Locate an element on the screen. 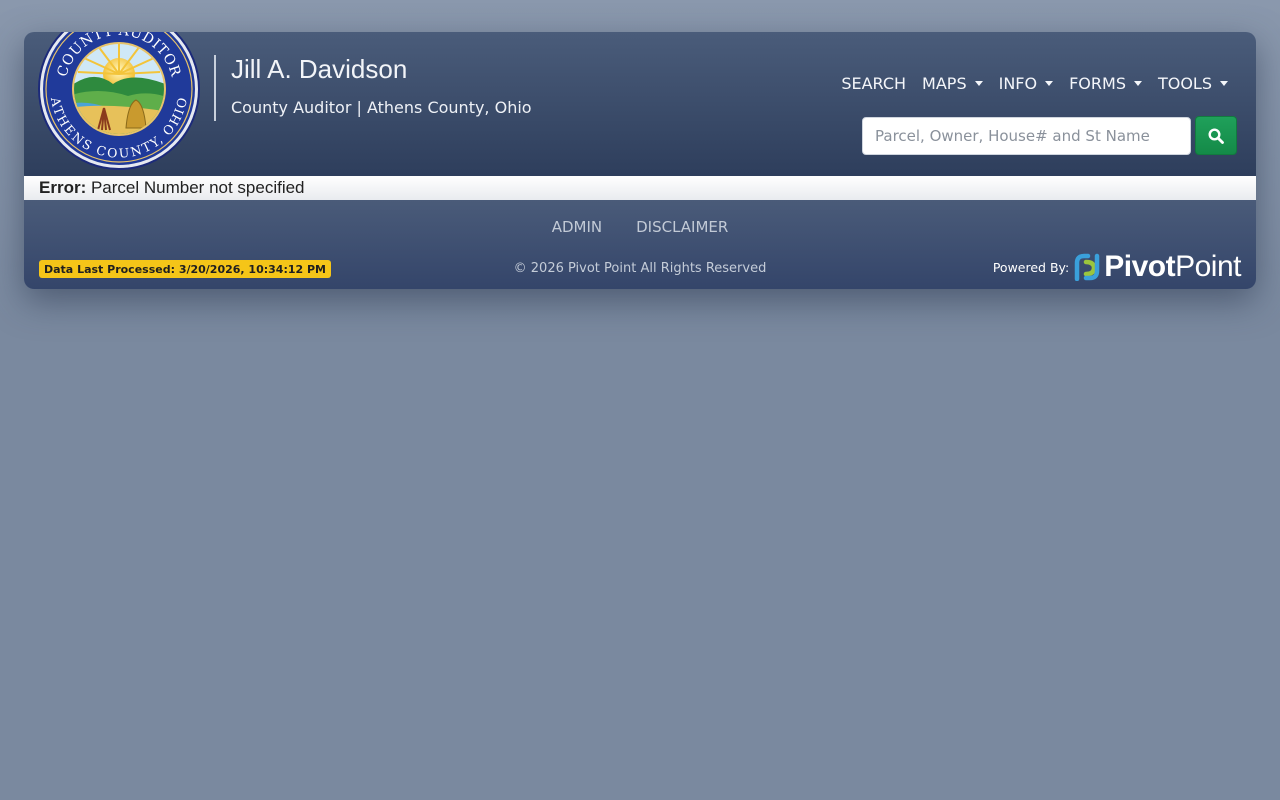  nav-maps-label: MAPS is located at coordinates (944, 83).